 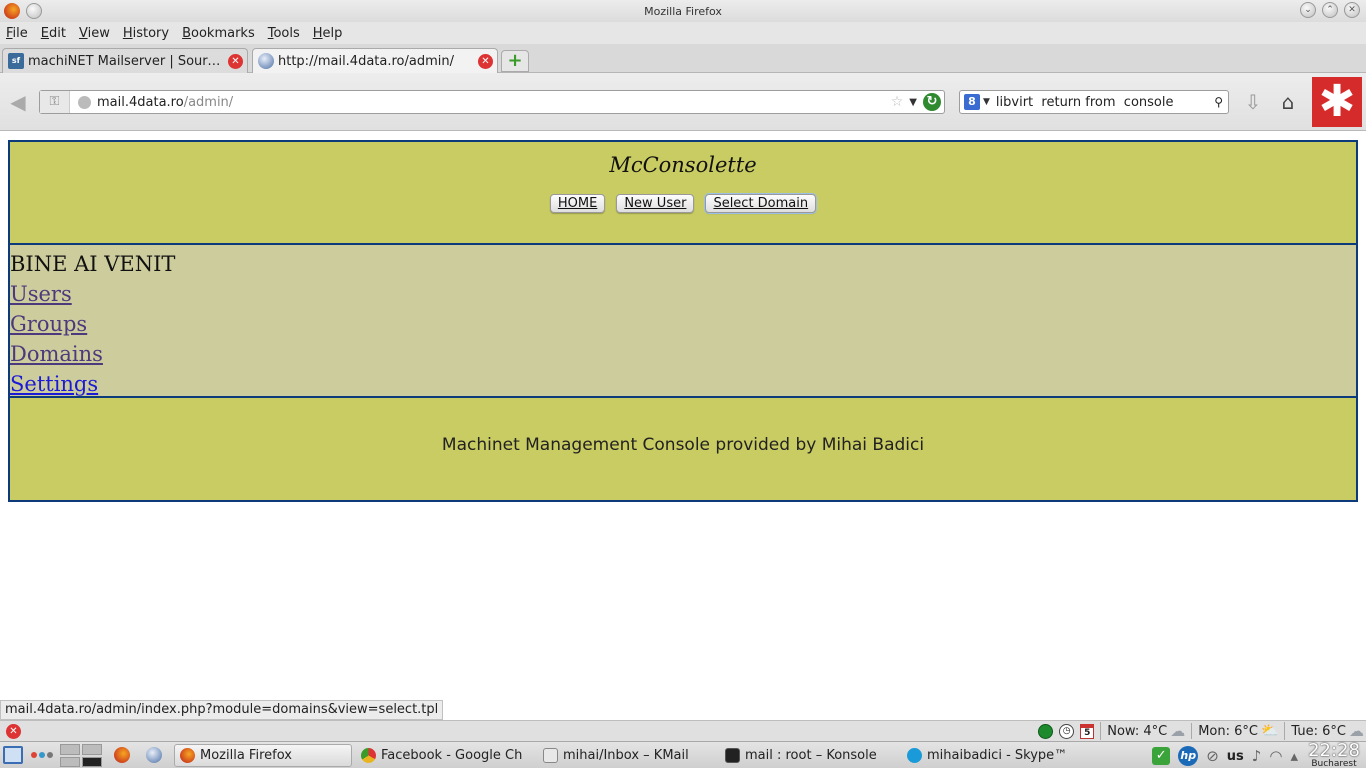 What do you see at coordinates (492, 102) in the screenshot?
I see `url-bar: ⚿ mail.4data.ro/admin/ ☆ ▼ ↻` at bounding box center [492, 102].